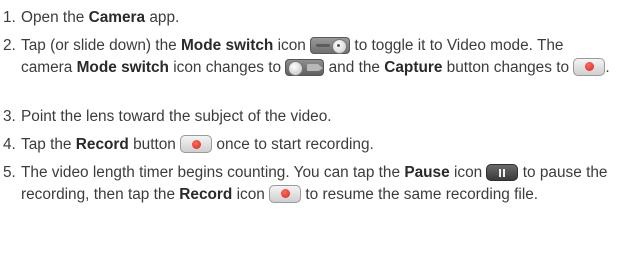 The image size is (633, 259). Describe the element at coordinates (9, 45) in the screenshot. I see `step-number: 2.` at that location.